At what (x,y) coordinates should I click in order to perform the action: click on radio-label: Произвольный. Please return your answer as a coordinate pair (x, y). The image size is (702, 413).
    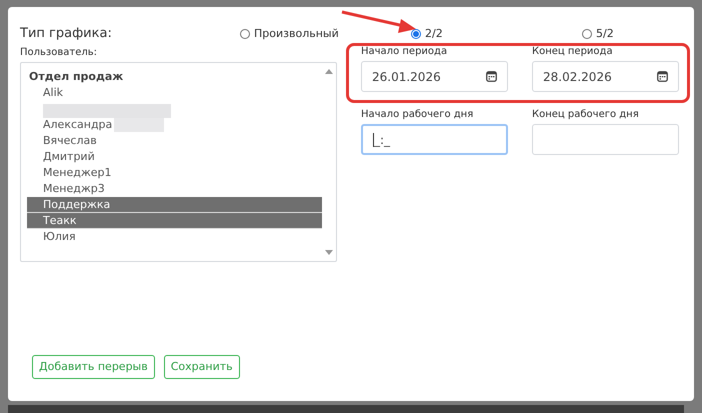
    Looking at the image, I should click on (296, 34).